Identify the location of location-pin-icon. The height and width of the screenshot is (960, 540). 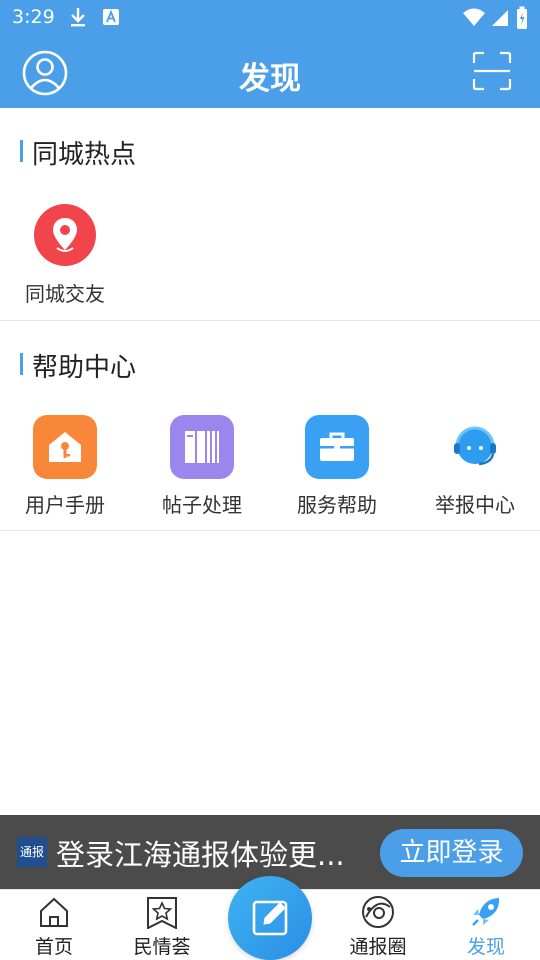
(65, 235).